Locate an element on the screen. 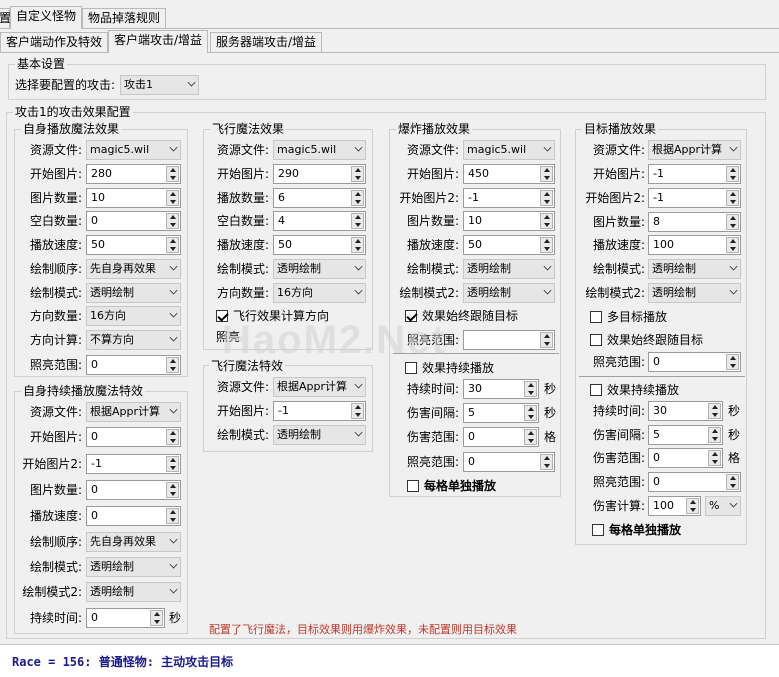  selfc-count-input: 0 is located at coordinates (133, 490).